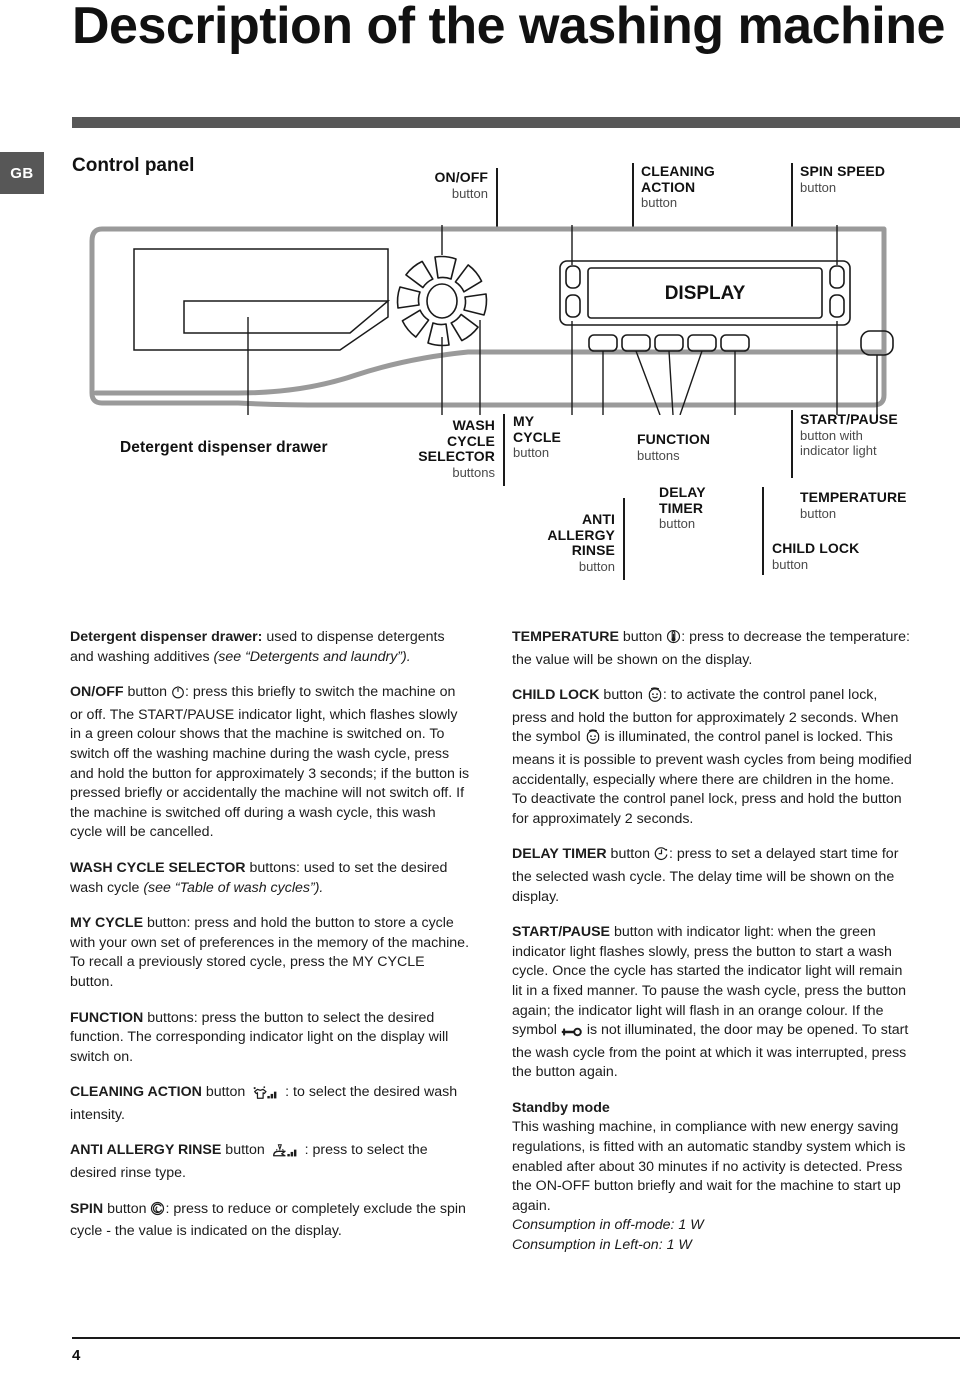 Image resolution: width=960 pixels, height=1376 pixels. I want to click on term-anti-allergy-rinse: ANTI ALLERGY RINSE, so click(146, 1150).